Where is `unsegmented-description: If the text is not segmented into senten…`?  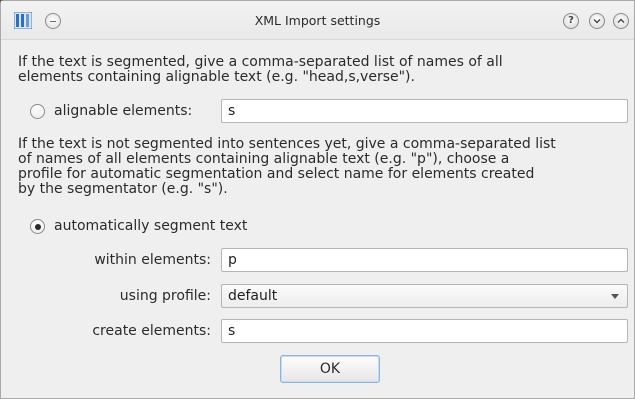 unsegmented-description: If the text is not segmented into senten… is located at coordinates (287, 166).